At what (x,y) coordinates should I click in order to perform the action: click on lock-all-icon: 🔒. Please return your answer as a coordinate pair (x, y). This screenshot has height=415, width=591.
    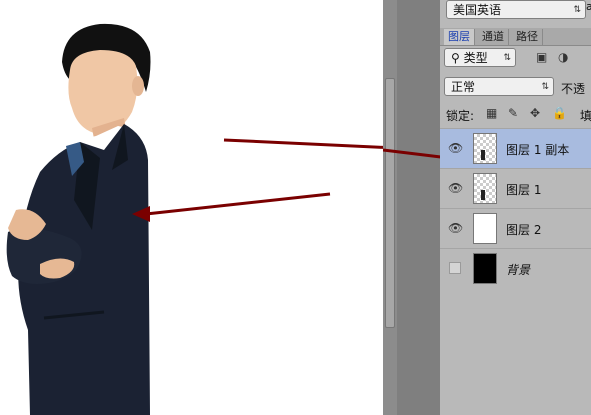
    Looking at the image, I should click on (559, 113).